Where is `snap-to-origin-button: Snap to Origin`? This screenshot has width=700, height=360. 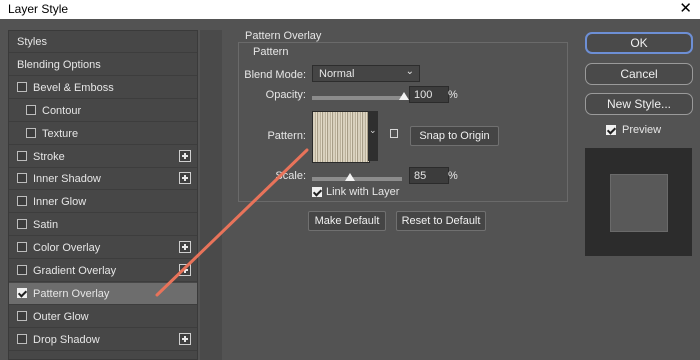
snap-to-origin-button: Snap to Origin is located at coordinates (454, 136).